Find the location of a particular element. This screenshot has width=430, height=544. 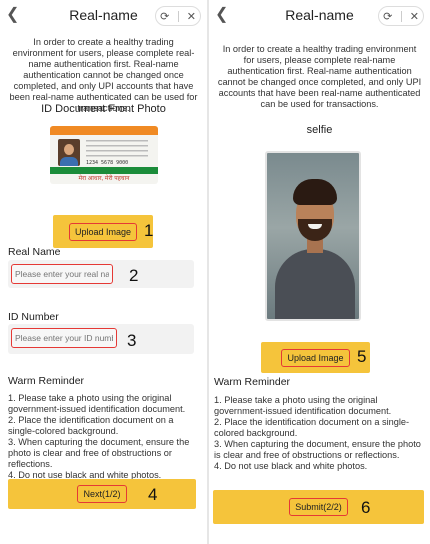

next-button: Next(1/2) is located at coordinates (102, 494).